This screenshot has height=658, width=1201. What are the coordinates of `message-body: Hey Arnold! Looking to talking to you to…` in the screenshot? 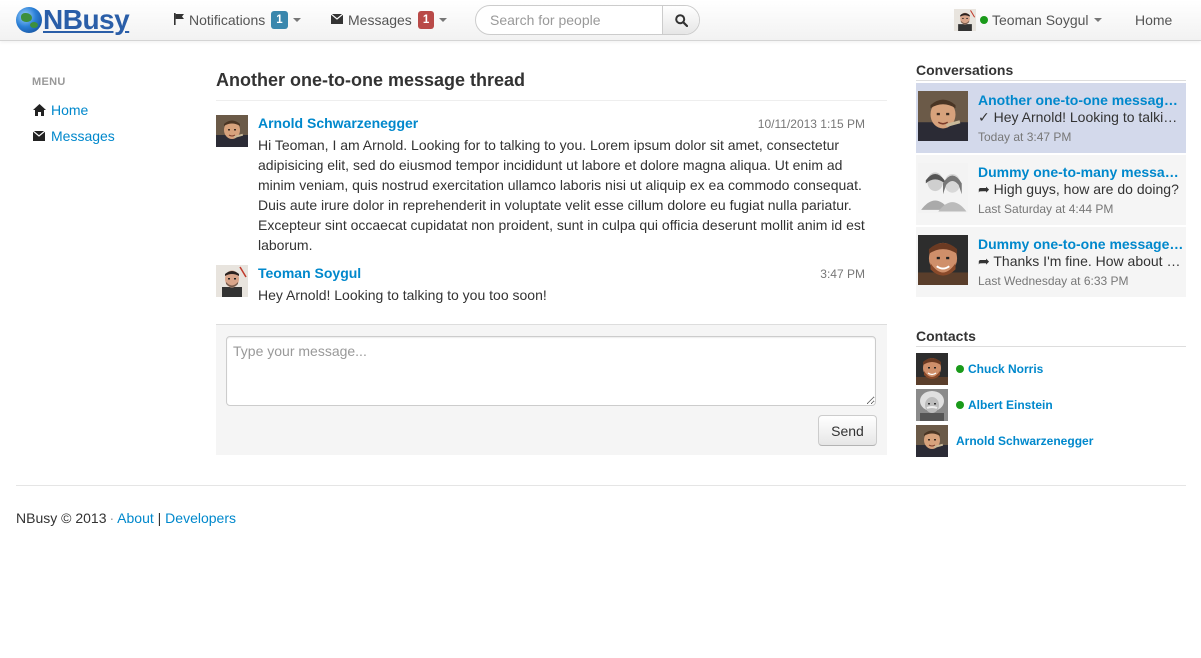 It's located at (402, 295).